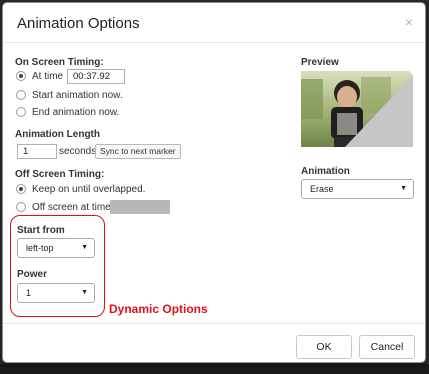 This screenshot has height=374, width=429. What do you see at coordinates (59, 62) in the screenshot?
I see `on-screen-timing-heading: On Screen Timing:` at bounding box center [59, 62].